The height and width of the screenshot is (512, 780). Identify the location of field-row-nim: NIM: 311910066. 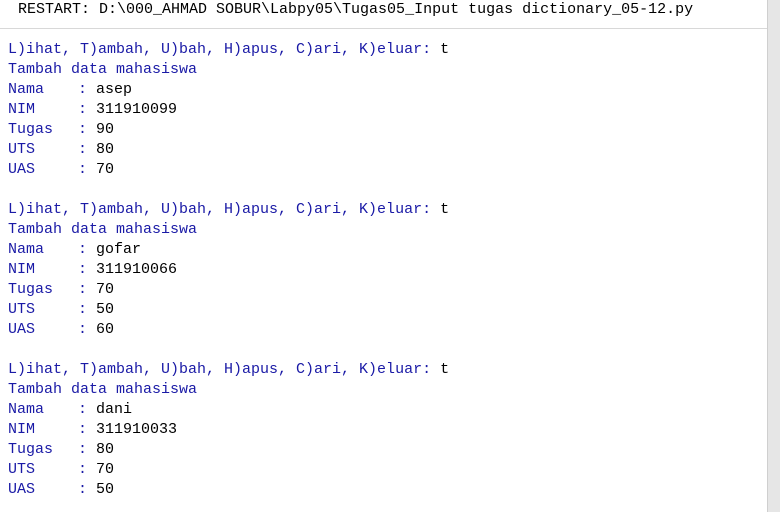
(228, 270).